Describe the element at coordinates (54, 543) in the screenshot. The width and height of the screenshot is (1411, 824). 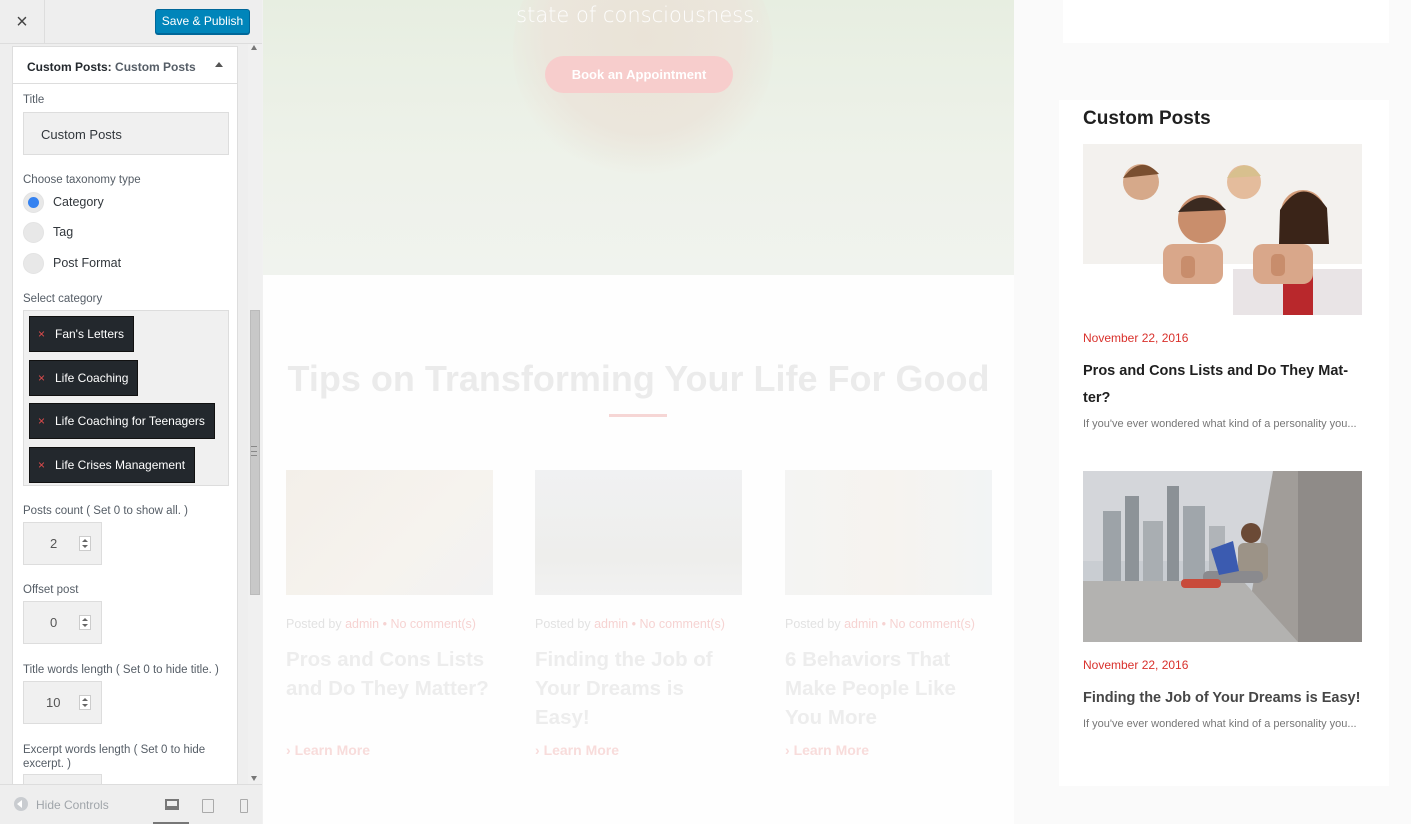
I see `posts-count-value: 2` at that location.